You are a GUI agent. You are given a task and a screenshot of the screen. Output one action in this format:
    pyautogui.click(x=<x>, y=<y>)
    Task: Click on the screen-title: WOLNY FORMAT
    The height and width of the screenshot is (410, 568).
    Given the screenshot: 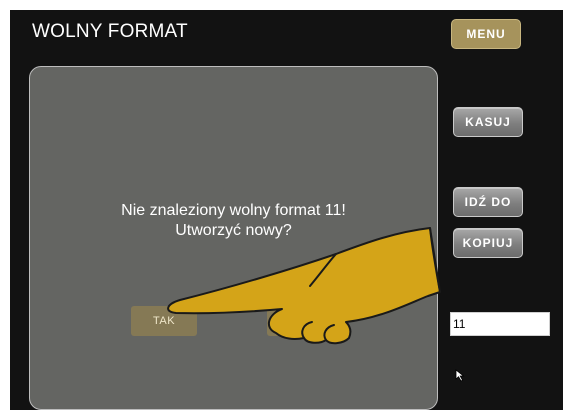 What is the action you would take?
    pyautogui.click(x=110, y=31)
    